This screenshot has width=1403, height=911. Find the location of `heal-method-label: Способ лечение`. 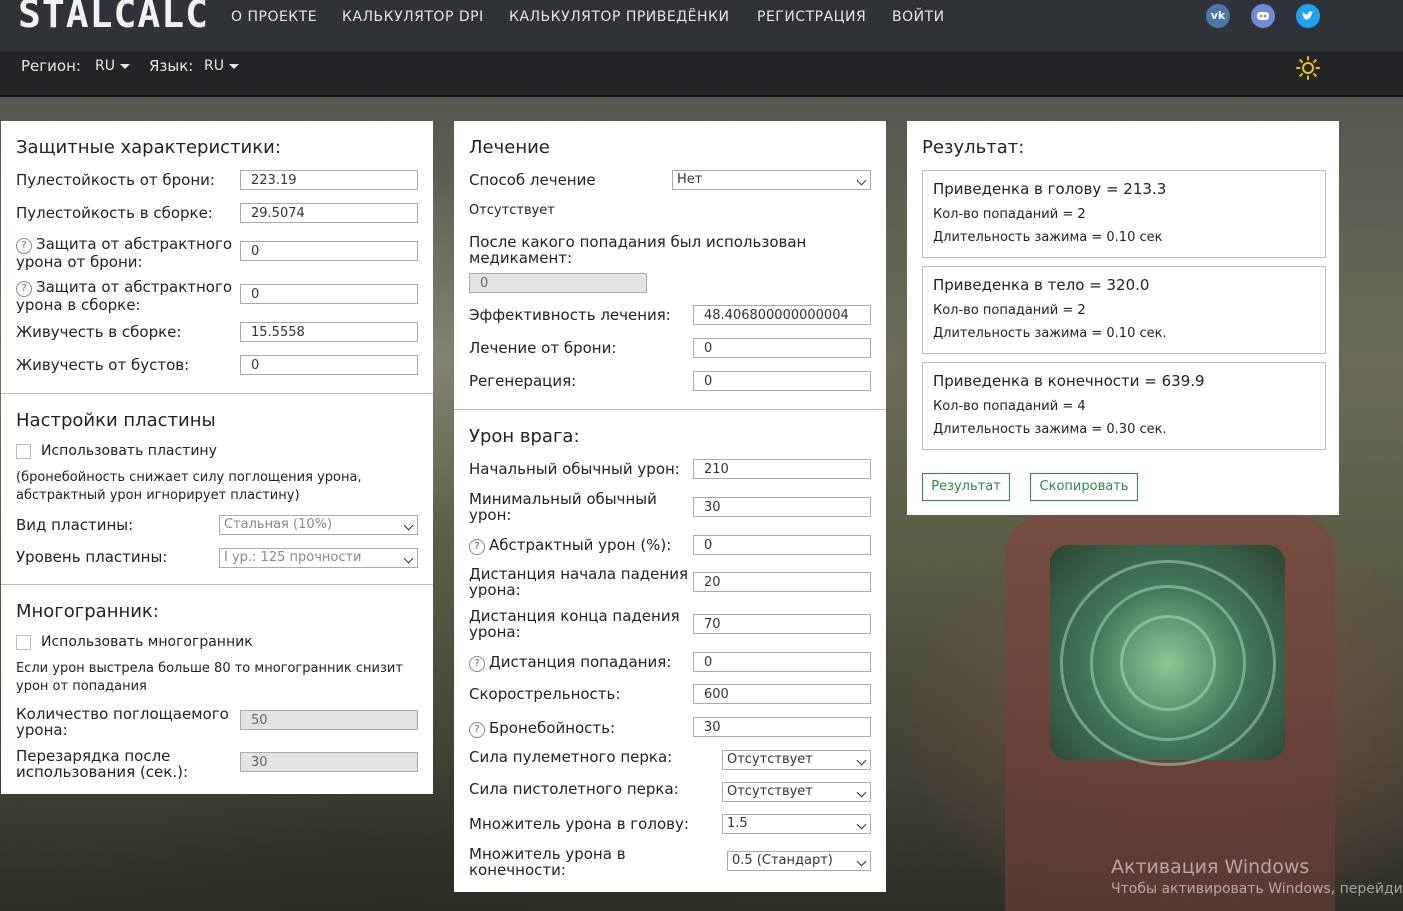

heal-method-label: Способ лечение is located at coordinates (532, 180).